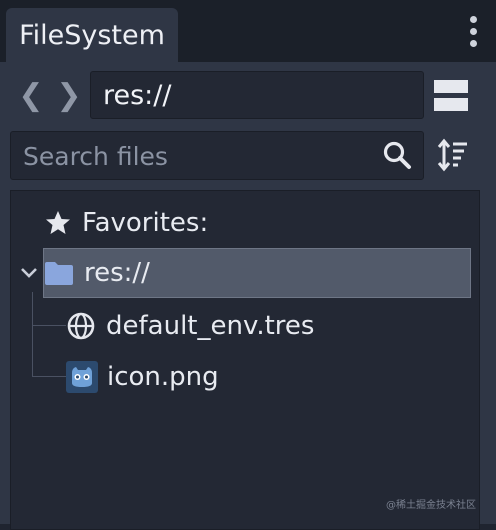  What do you see at coordinates (58, 222) in the screenshot?
I see `star-icon` at bounding box center [58, 222].